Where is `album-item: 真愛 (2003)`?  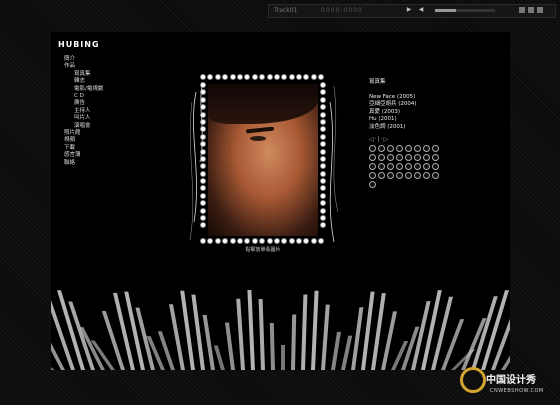 album-item: 真愛 (2003) is located at coordinates (393, 112).